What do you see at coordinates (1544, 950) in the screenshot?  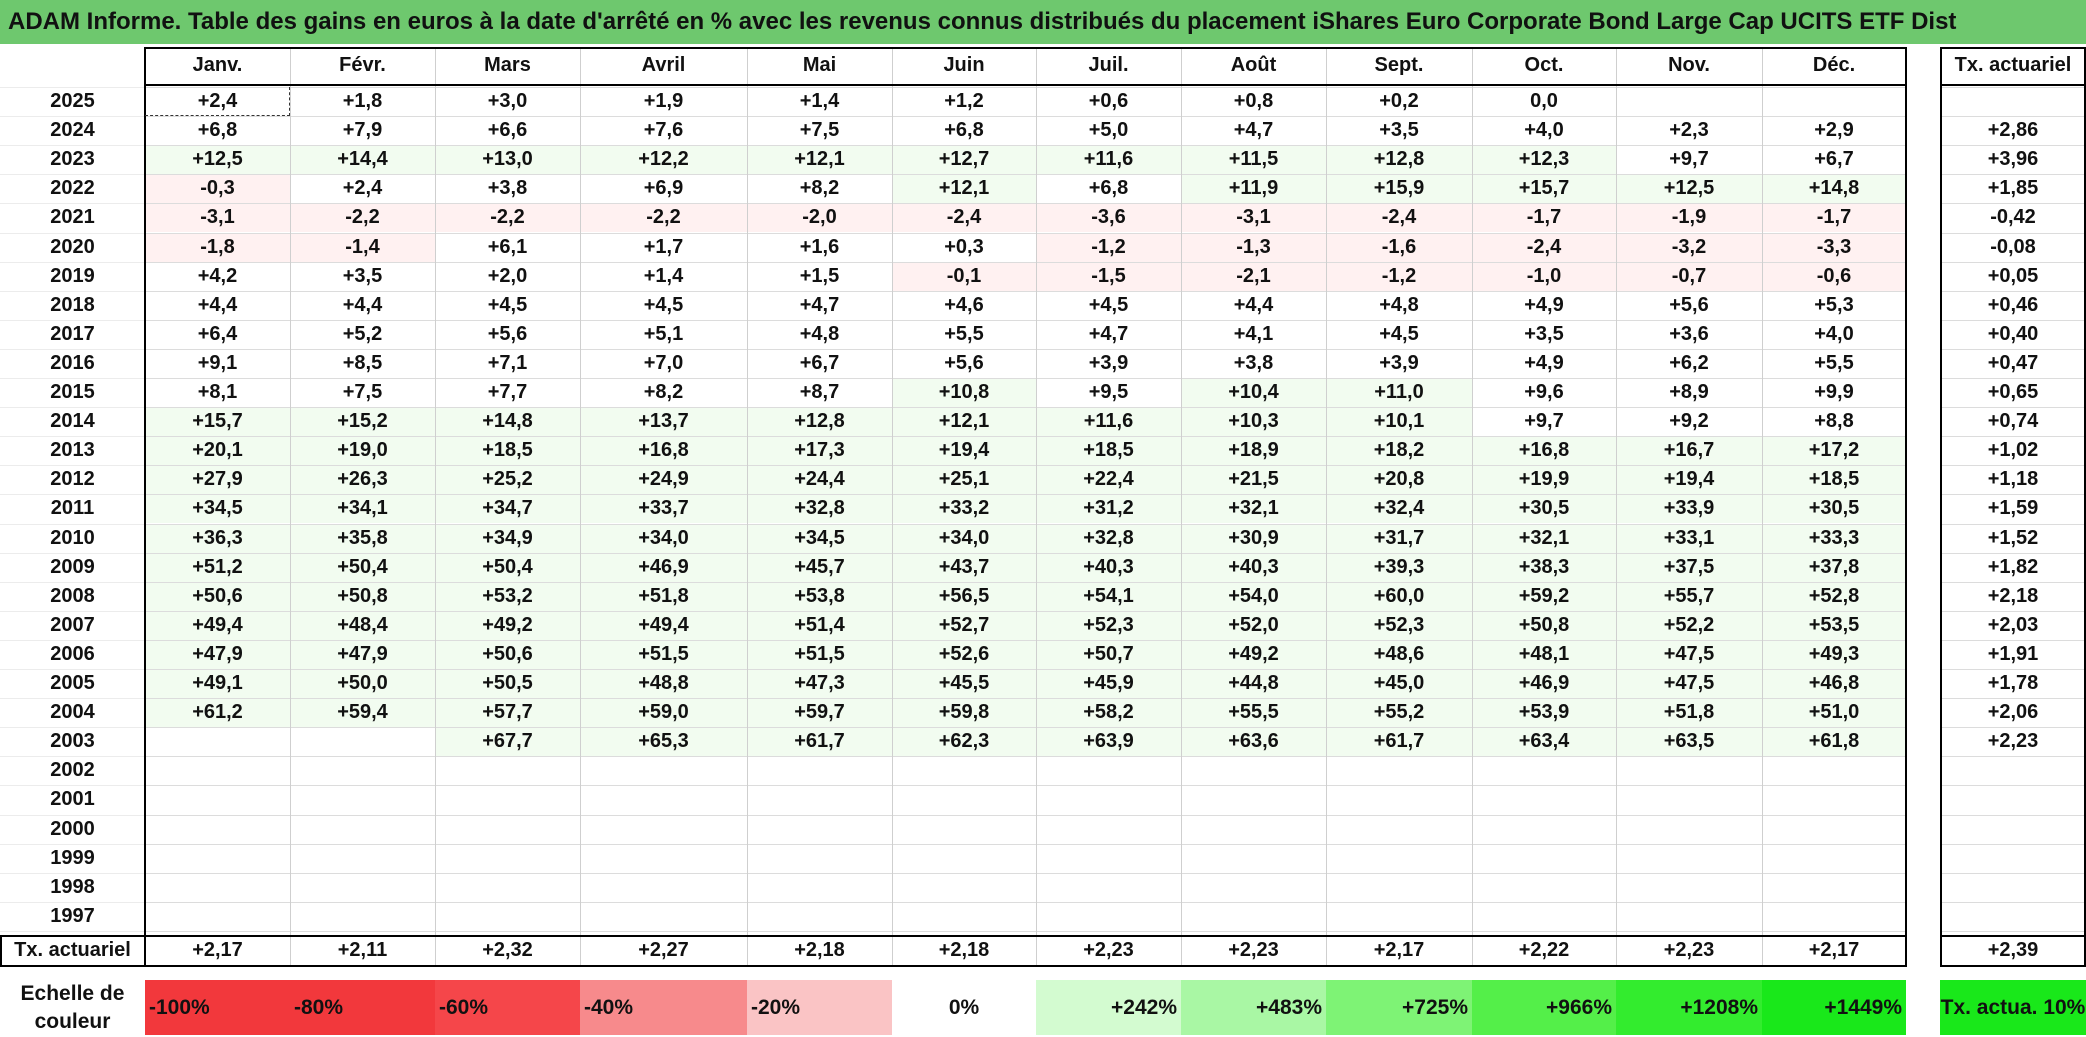 I see `footer-cell: +2,22` at bounding box center [1544, 950].